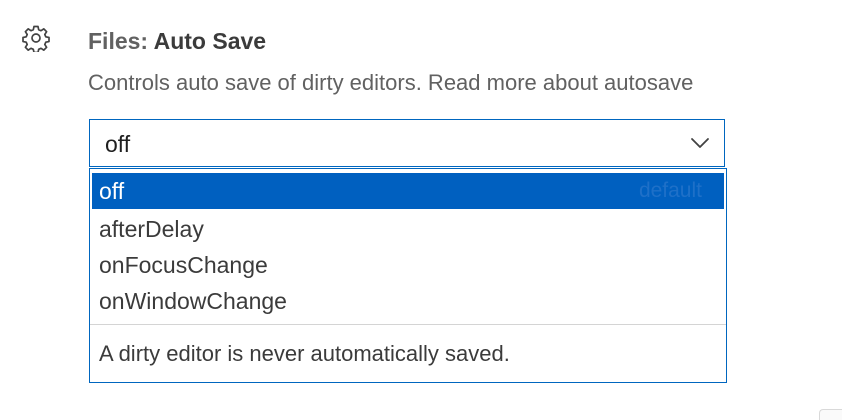  Describe the element at coordinates (670, 190) in the screenshot. I see `default-badge: default` at that location.